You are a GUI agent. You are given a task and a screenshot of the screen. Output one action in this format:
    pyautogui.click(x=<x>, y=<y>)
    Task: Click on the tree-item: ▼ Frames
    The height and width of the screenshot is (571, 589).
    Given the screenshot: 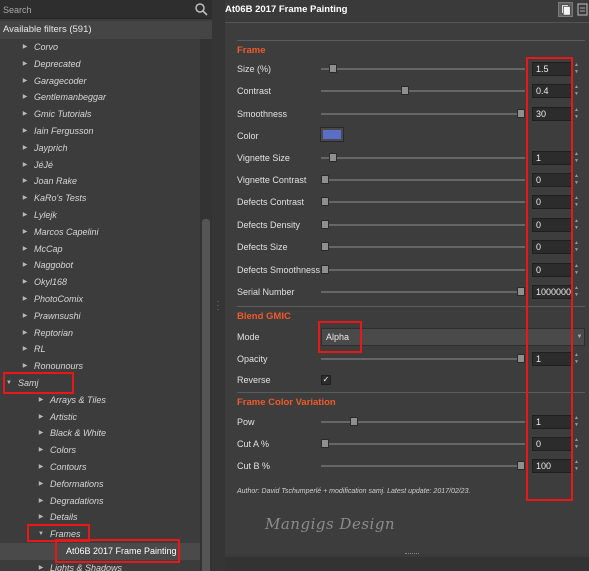 What is the action you would take?
    pyautogui.click(x=100, y=534)
    